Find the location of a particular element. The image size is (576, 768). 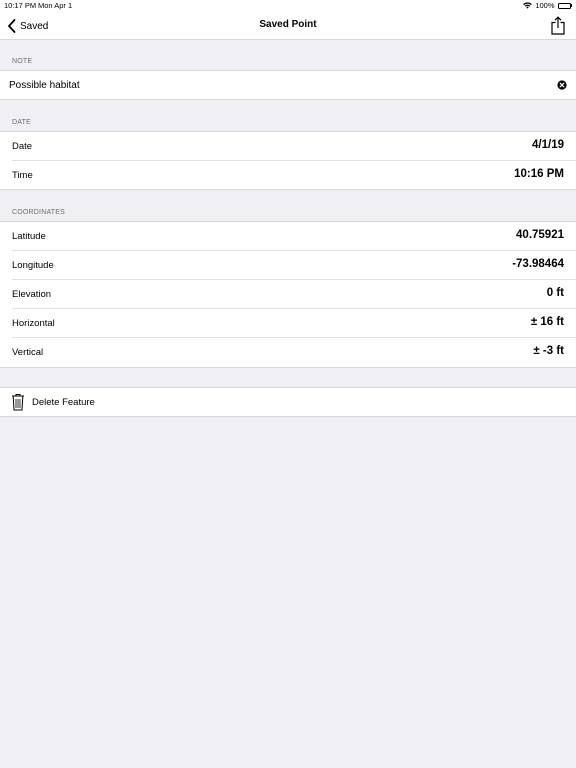

delete-feature-button: Delete Feature is located at coordinates (288, 402).